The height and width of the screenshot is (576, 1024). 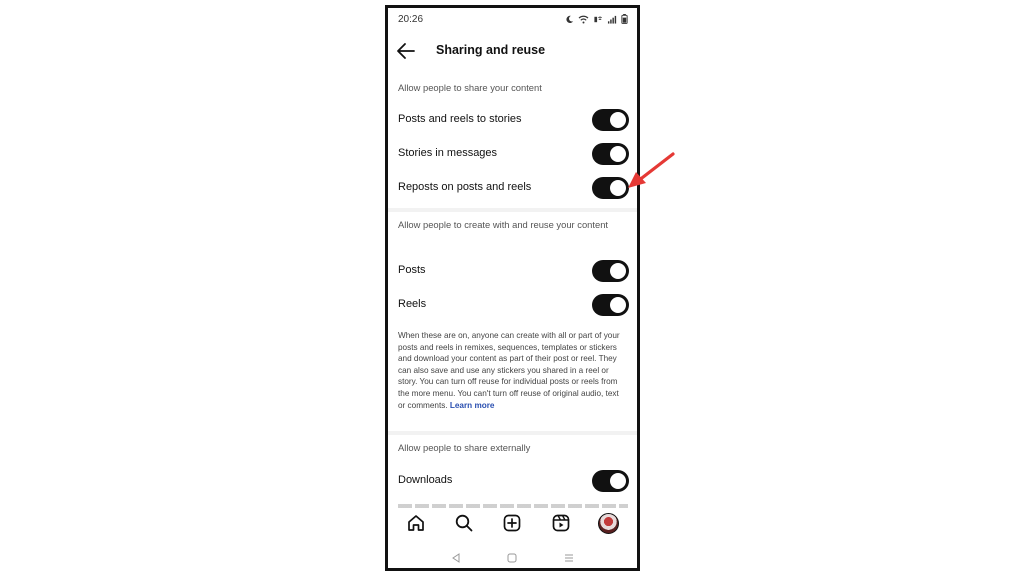 I want to click on setting-row-stories-messages: Stories in messages, so click(x=512, y=154).